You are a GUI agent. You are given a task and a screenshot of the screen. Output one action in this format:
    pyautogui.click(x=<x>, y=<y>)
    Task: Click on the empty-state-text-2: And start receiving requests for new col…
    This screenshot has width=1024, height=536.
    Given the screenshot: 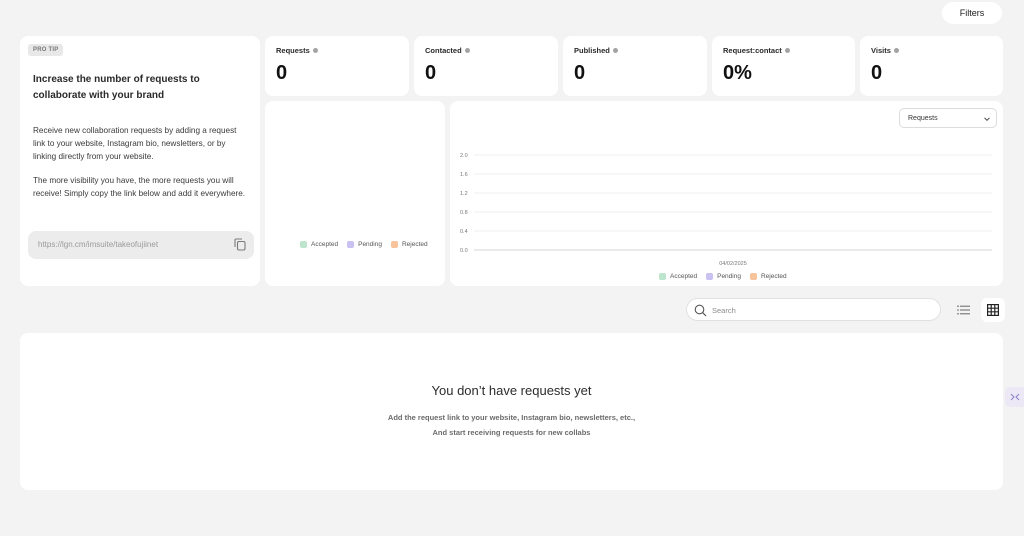 What is the action you would take?
    pyautogui.click(x=511, y=432)
    